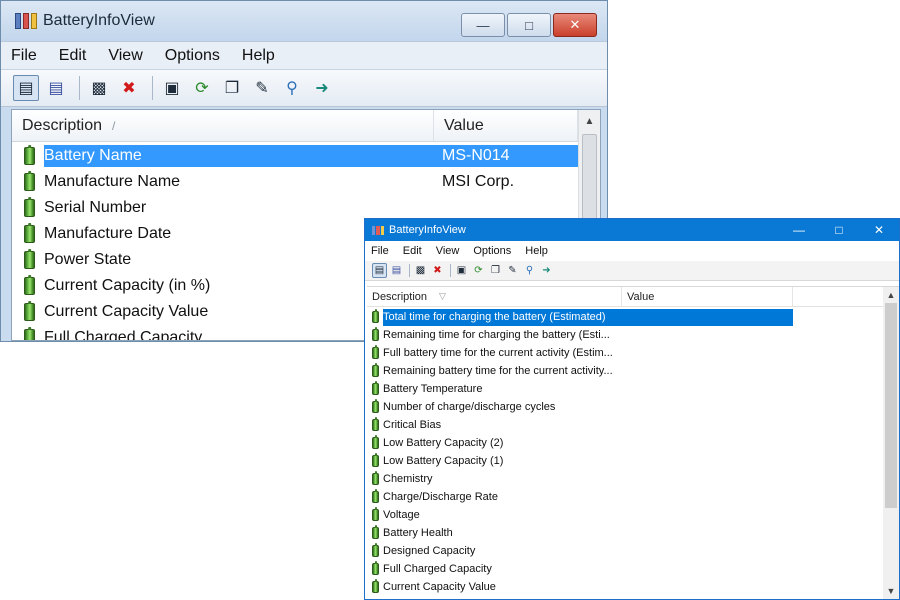  Describe the element at coordinates (625, 407) in the screenshot. I see `list-item: Number of charge/discharge cycles` at that location.